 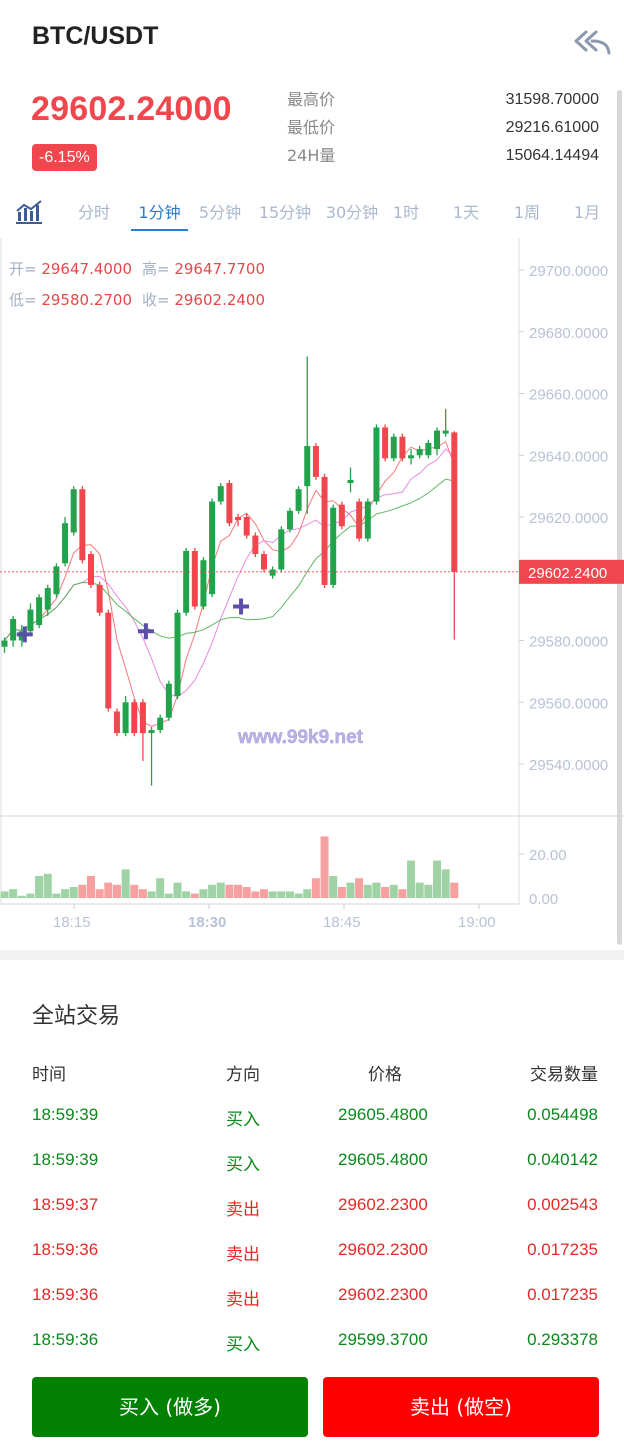 I want to click on ohlc-open: 开= 29647.4000, so click(x=70, y=269).